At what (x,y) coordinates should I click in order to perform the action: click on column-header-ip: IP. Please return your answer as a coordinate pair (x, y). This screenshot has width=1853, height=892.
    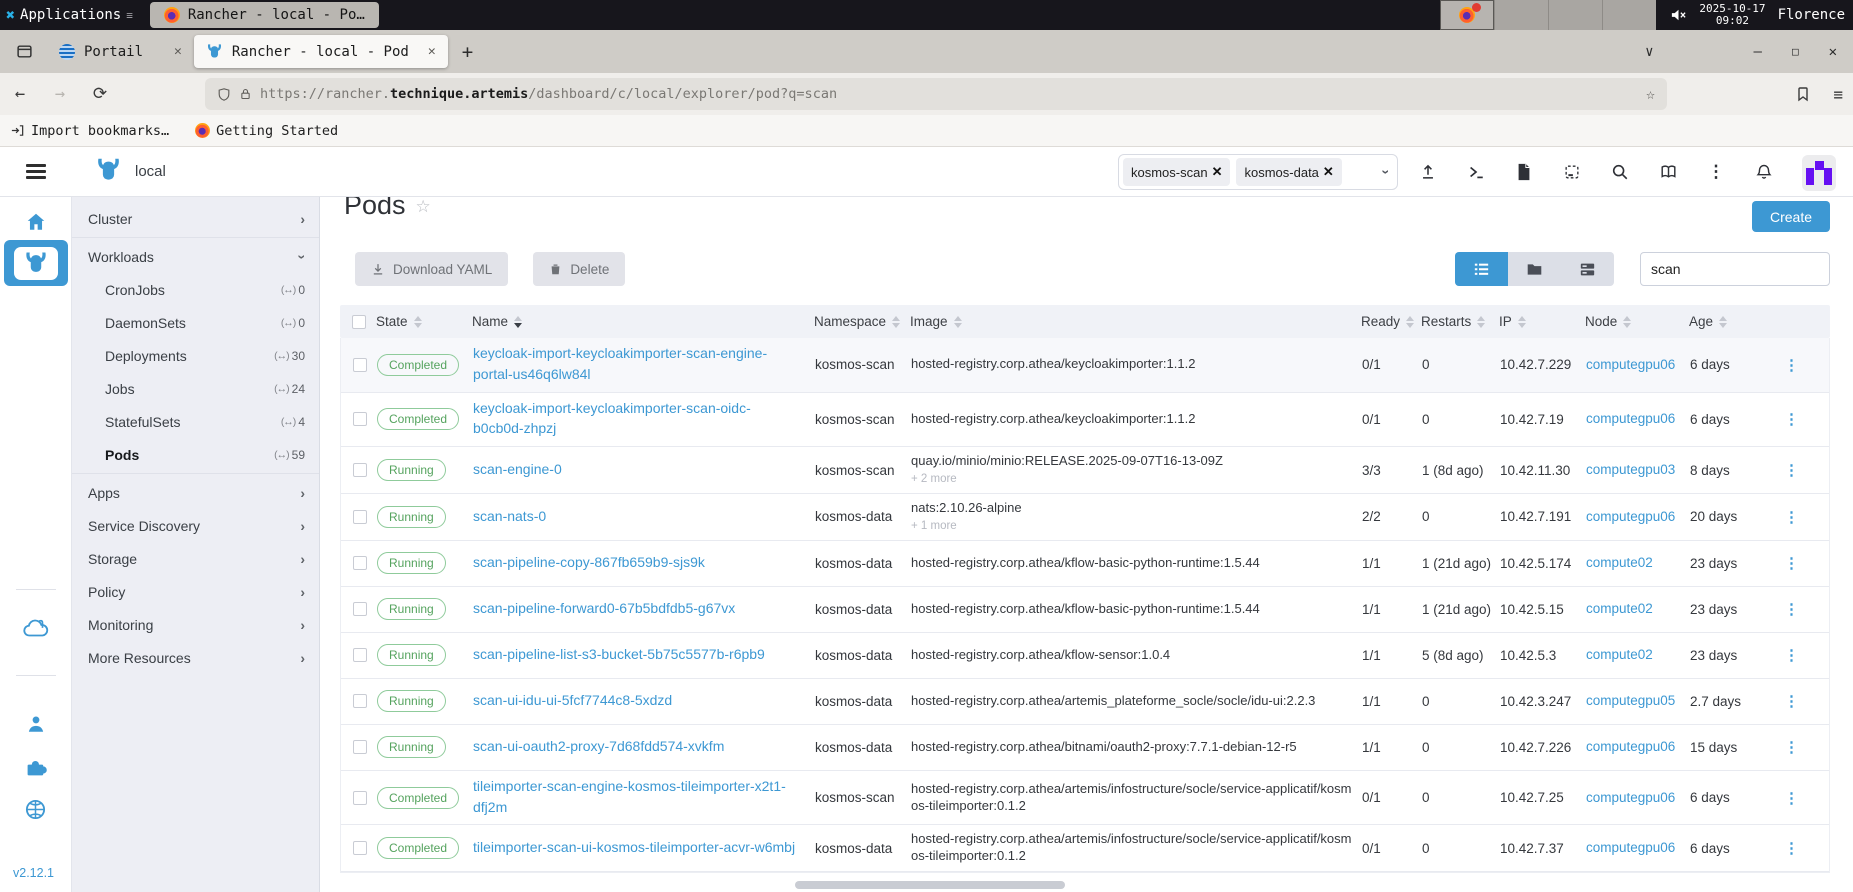
    Looking at the image, I should click on (1542, 321).